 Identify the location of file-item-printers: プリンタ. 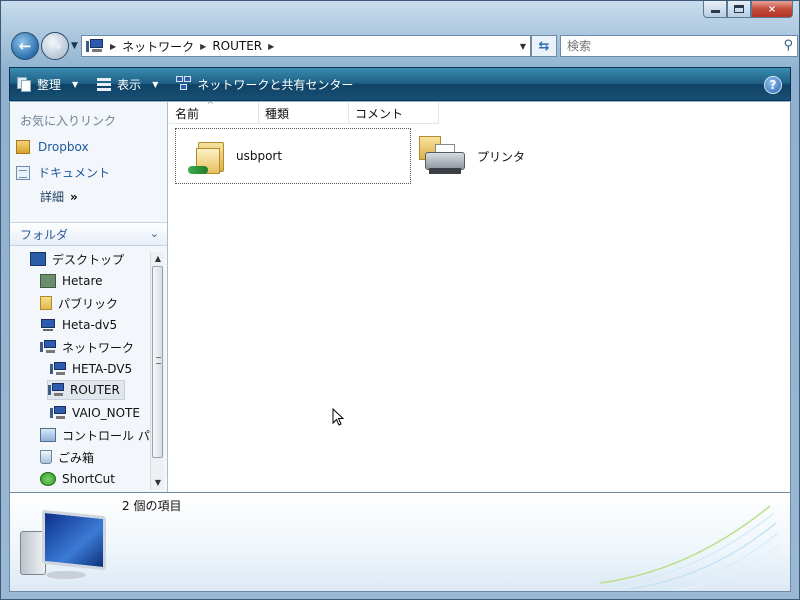
(472, 156).